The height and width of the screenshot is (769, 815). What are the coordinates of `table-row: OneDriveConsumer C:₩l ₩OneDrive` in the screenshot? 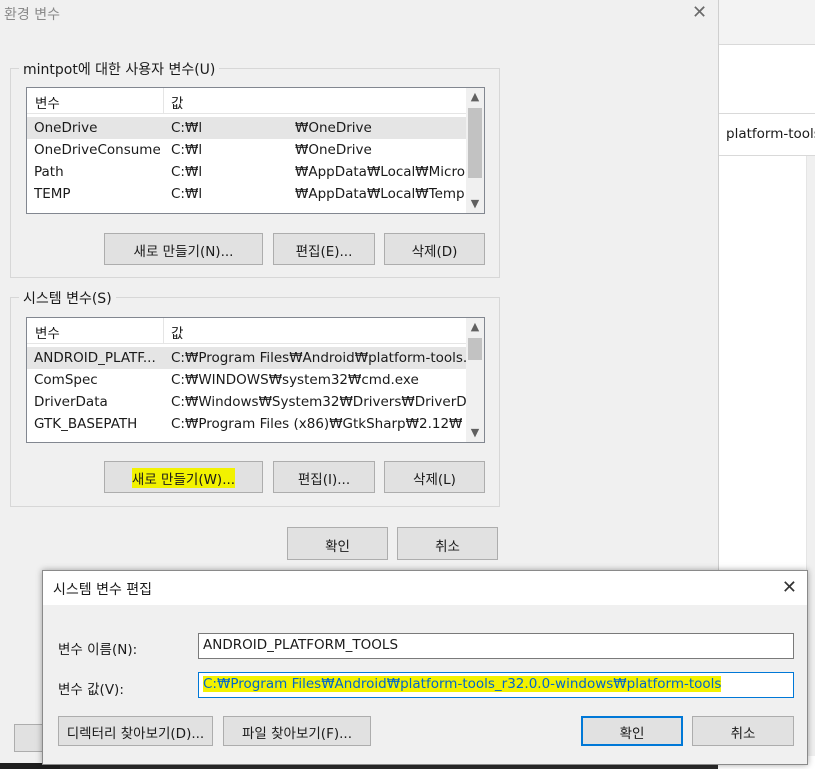 It's located at (255, 150).